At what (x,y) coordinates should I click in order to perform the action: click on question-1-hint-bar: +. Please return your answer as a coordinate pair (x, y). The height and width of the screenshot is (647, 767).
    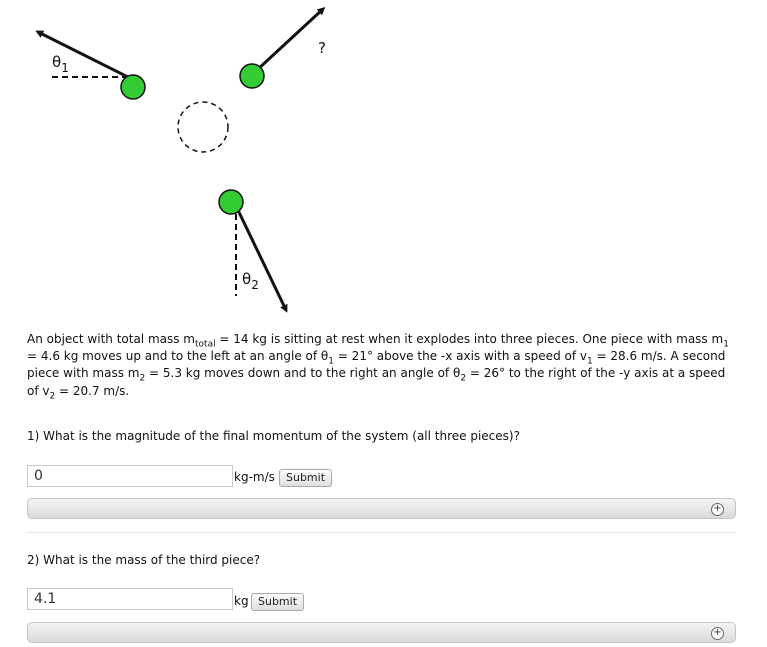
    Looking at the image, I should click on (381, 508).